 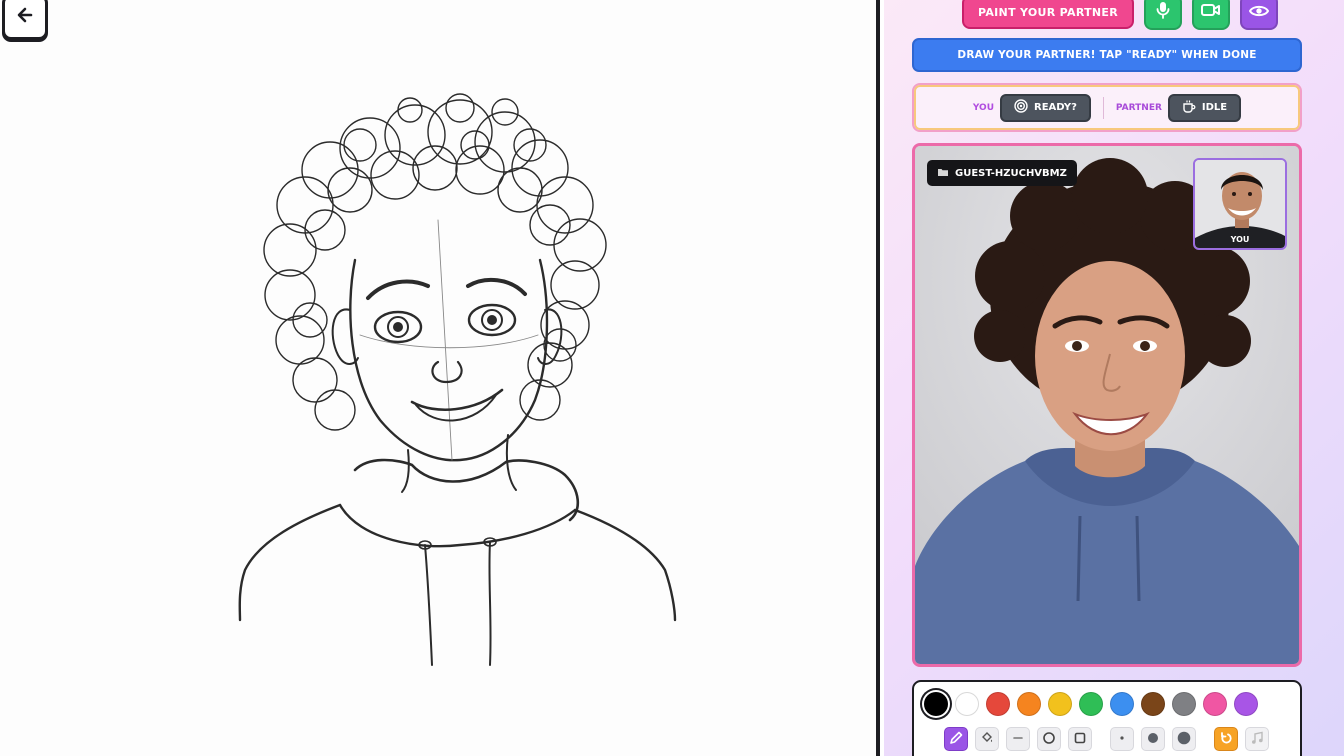 What do you see at coordinates (1240, 204) in the screenshot?
I see `self-video-preview: YOU` at bounding box center [1240, 204].